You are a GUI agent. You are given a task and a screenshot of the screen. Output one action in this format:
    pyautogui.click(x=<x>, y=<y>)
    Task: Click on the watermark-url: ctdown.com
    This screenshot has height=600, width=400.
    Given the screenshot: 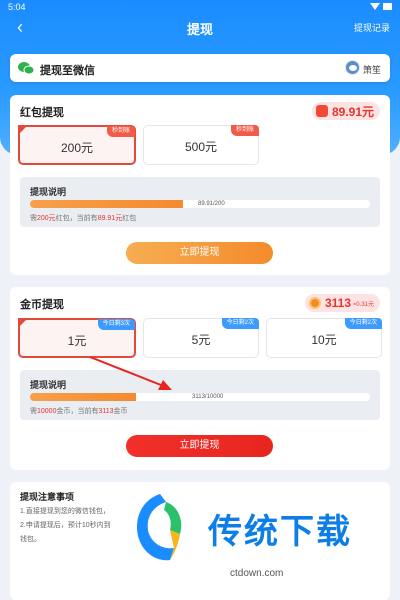 What is the action you would take?
    pyautogui.click(x=257, y=573)
    